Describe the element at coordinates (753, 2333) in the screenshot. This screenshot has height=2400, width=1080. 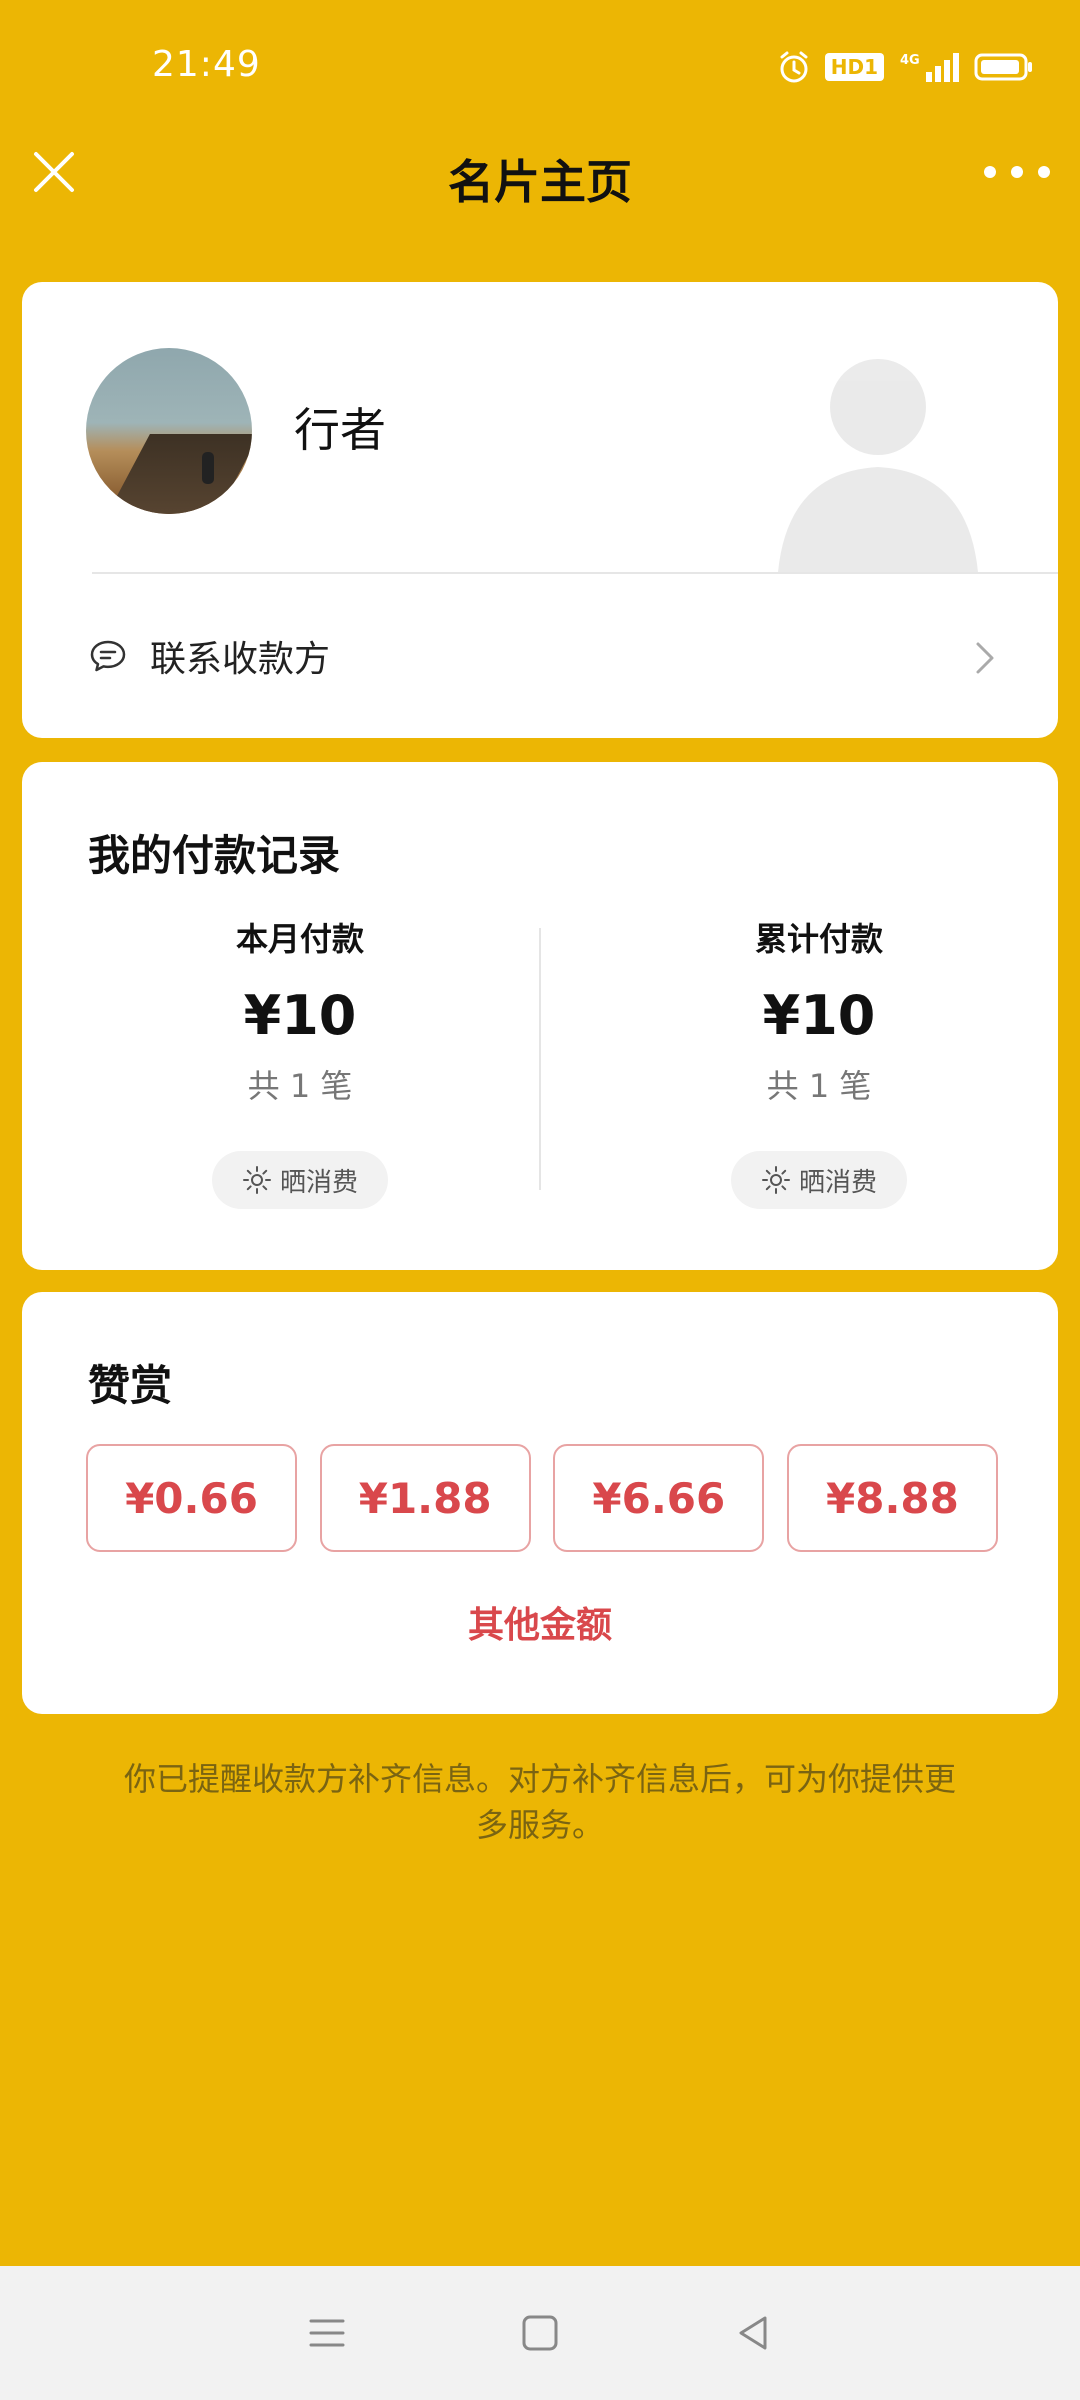
I see `back-icon` at that location.